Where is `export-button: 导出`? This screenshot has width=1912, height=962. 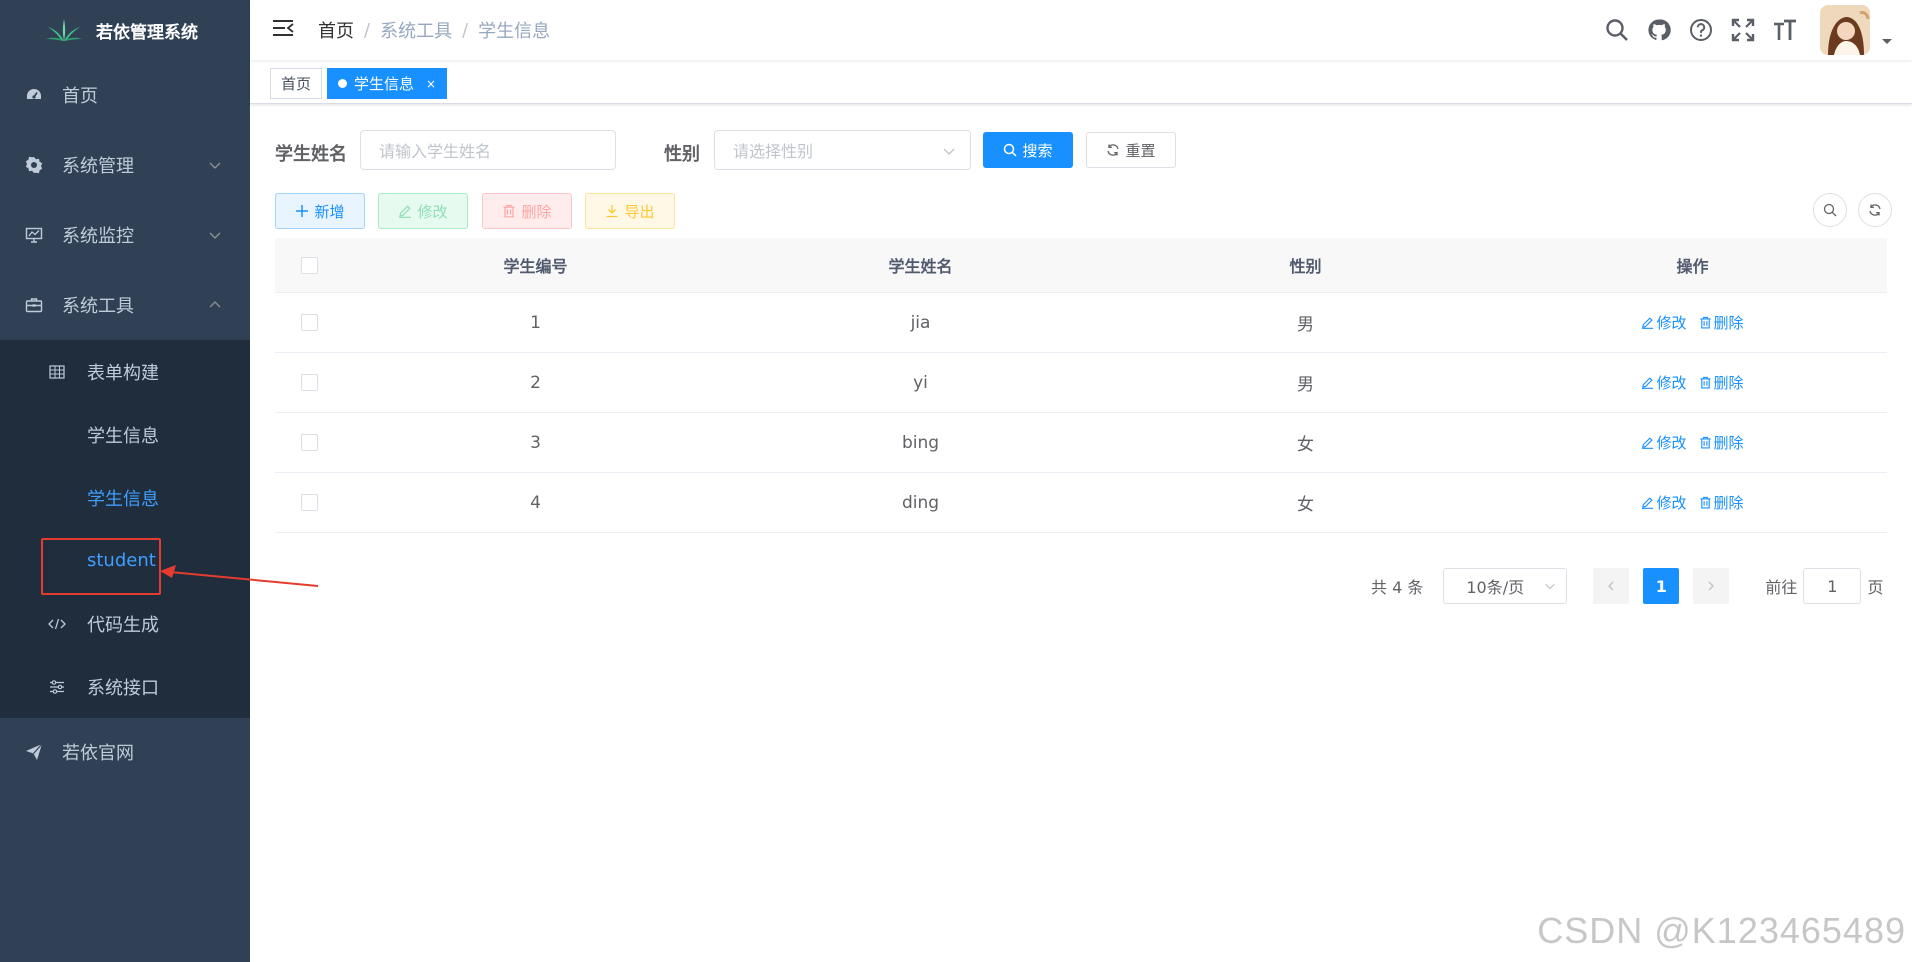 export-button: 导出 is located at coordinates (630, 211).